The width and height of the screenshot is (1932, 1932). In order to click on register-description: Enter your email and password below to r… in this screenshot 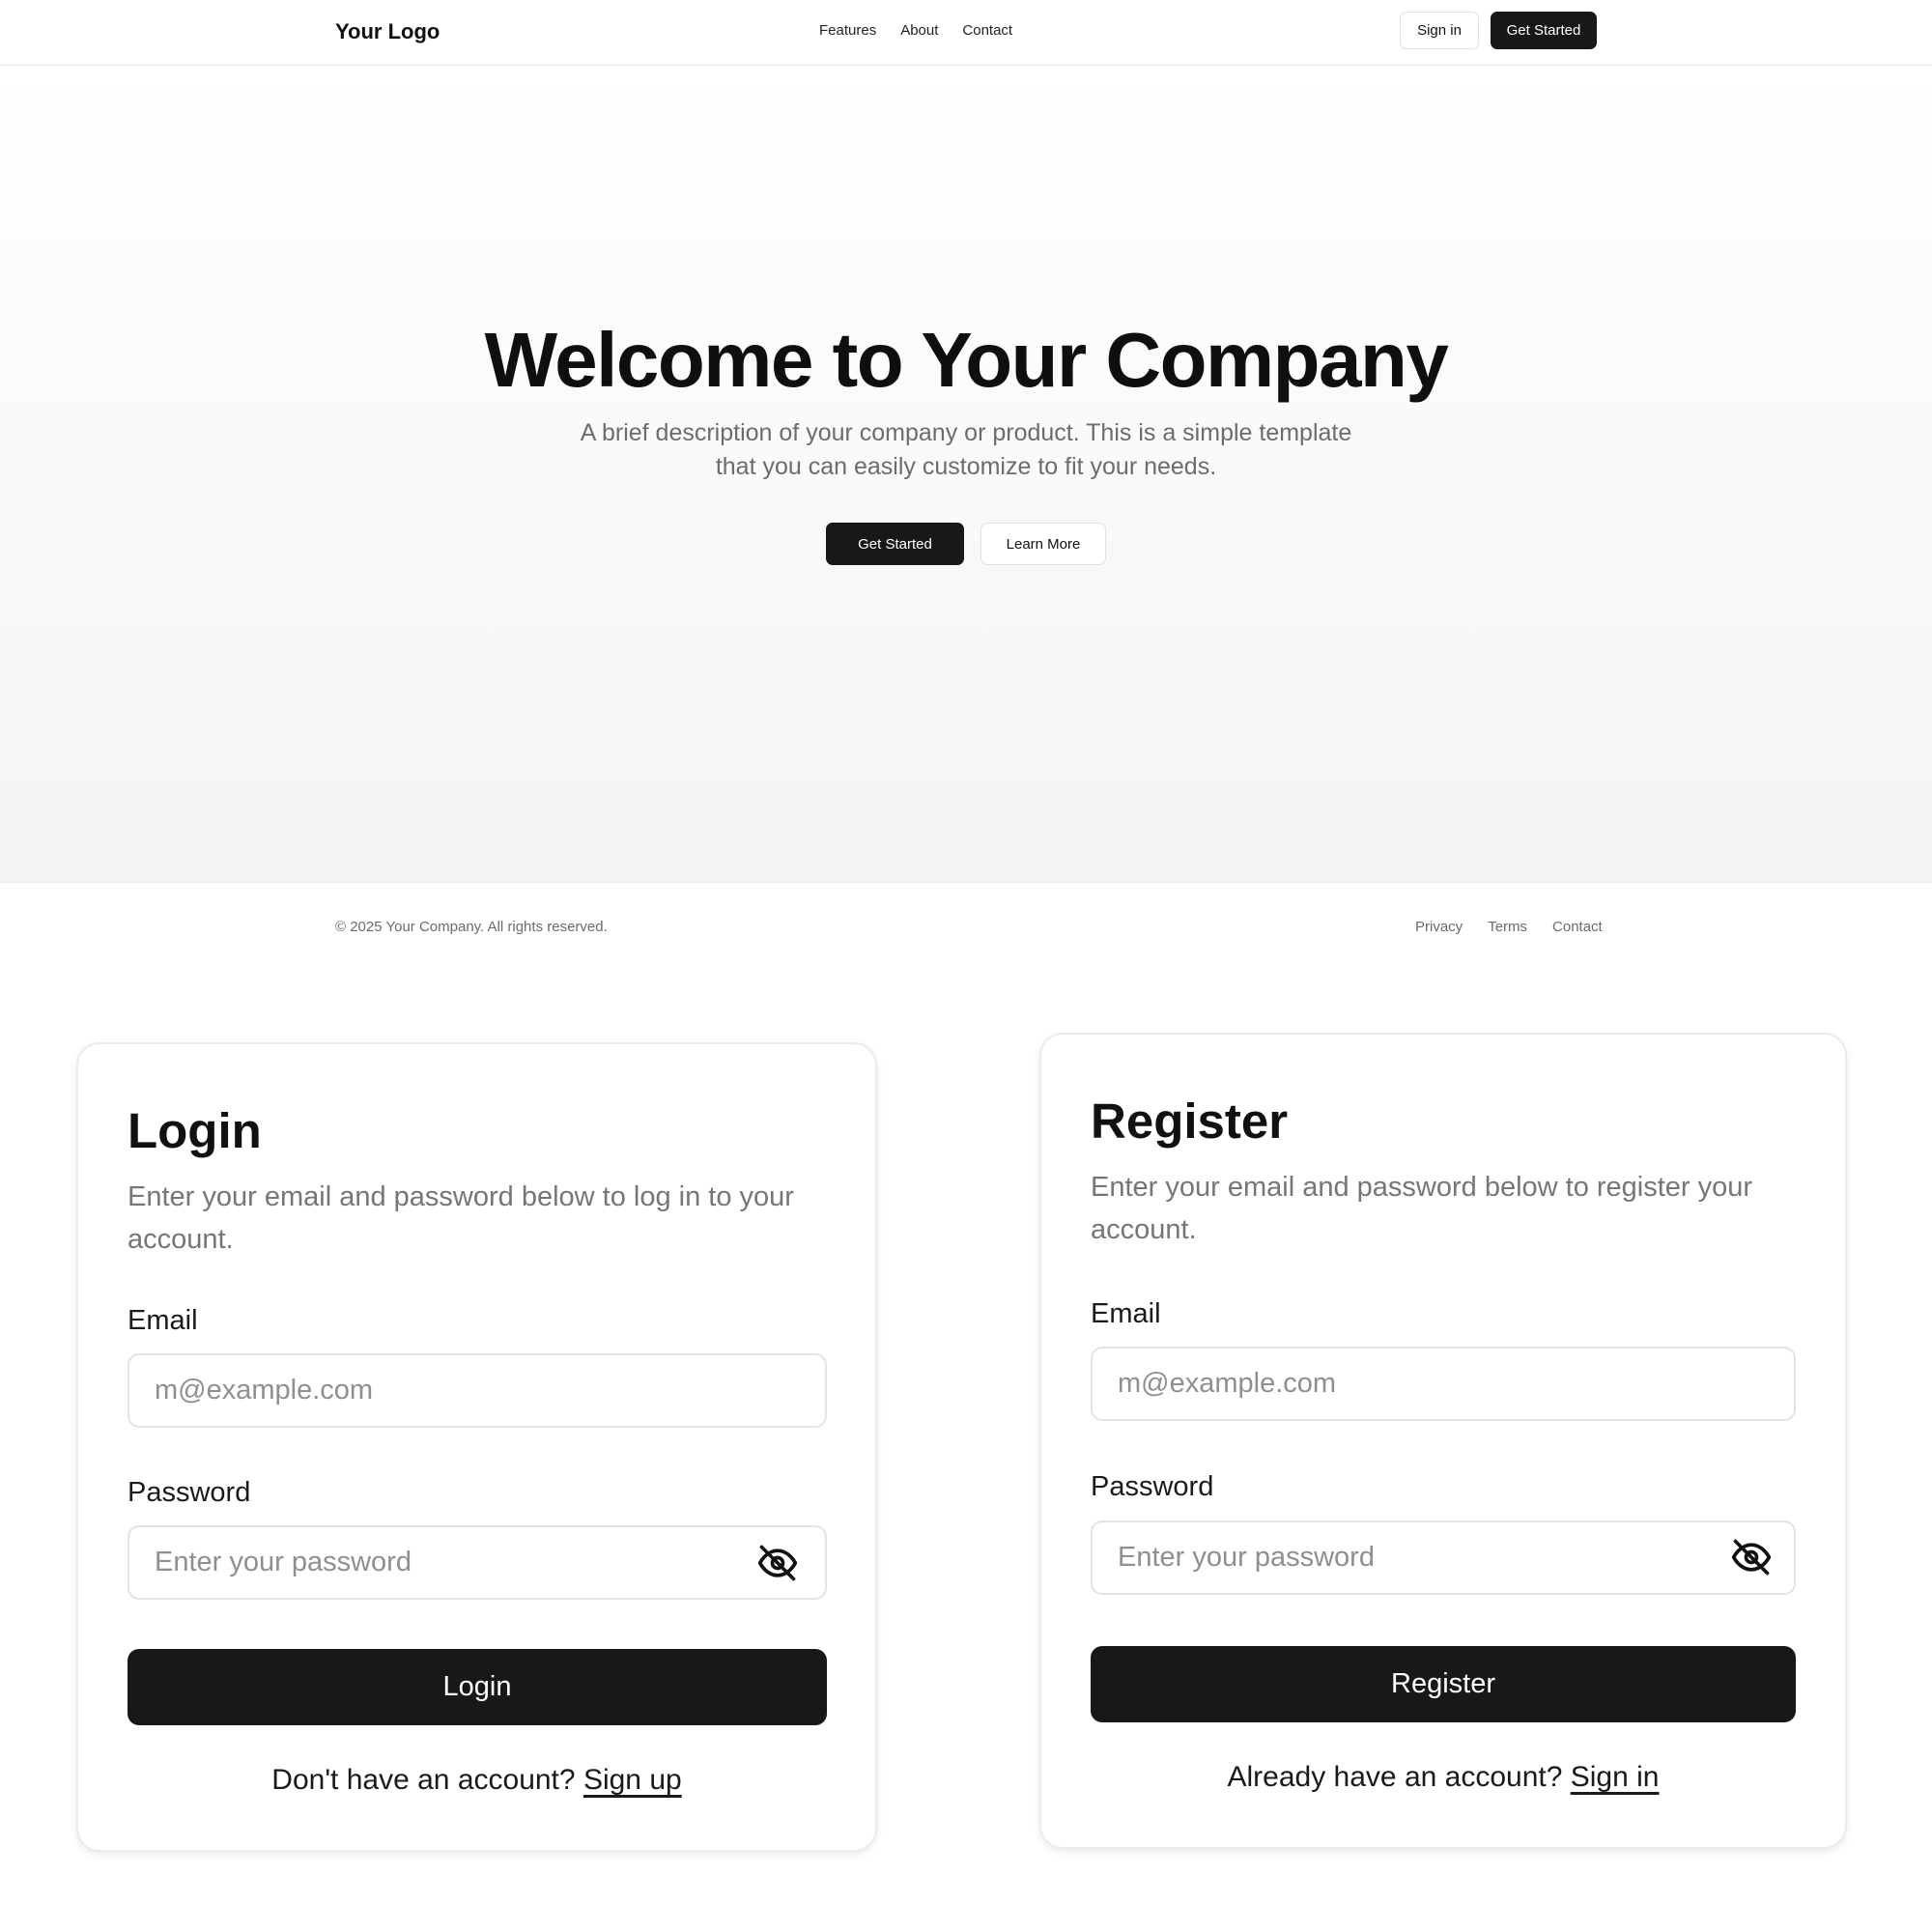, I will do `click(1422, 1208)`.